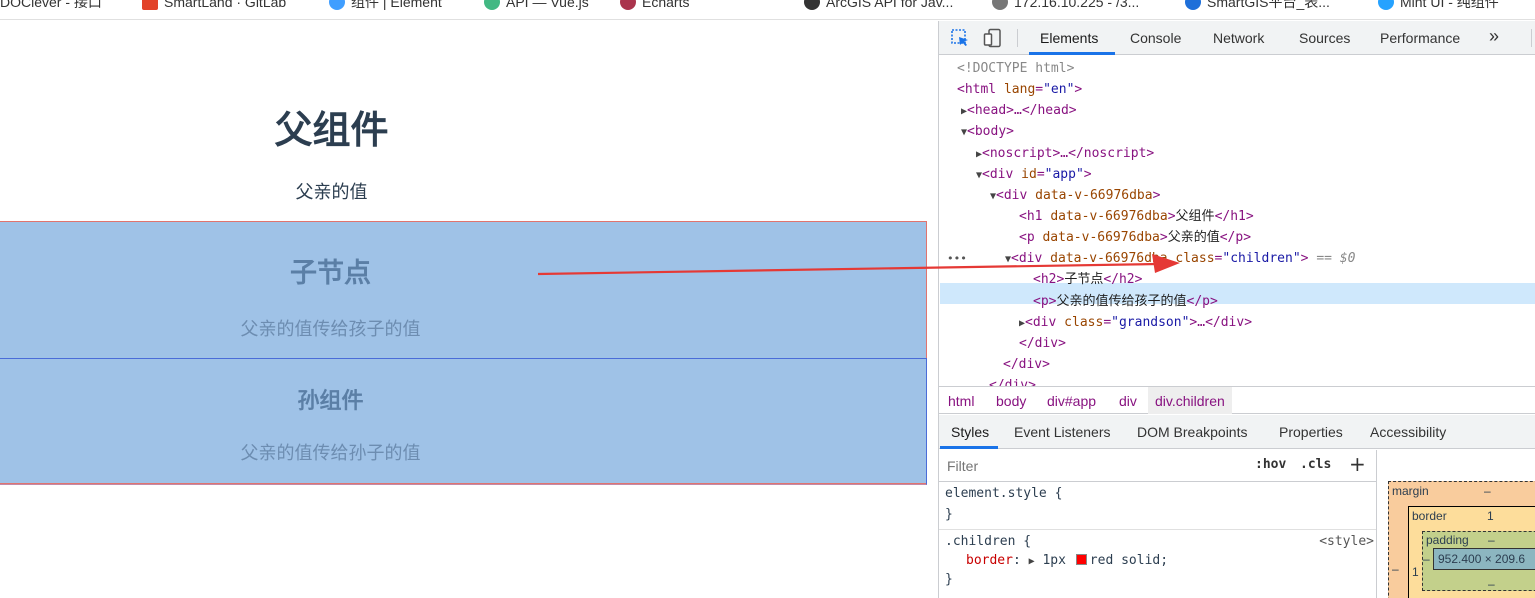  Describe the element at coordinates (1075, 196) in the screenshot. I see `dom-line-div-scoped: ▼<div data-v-66976dba>` at that location.